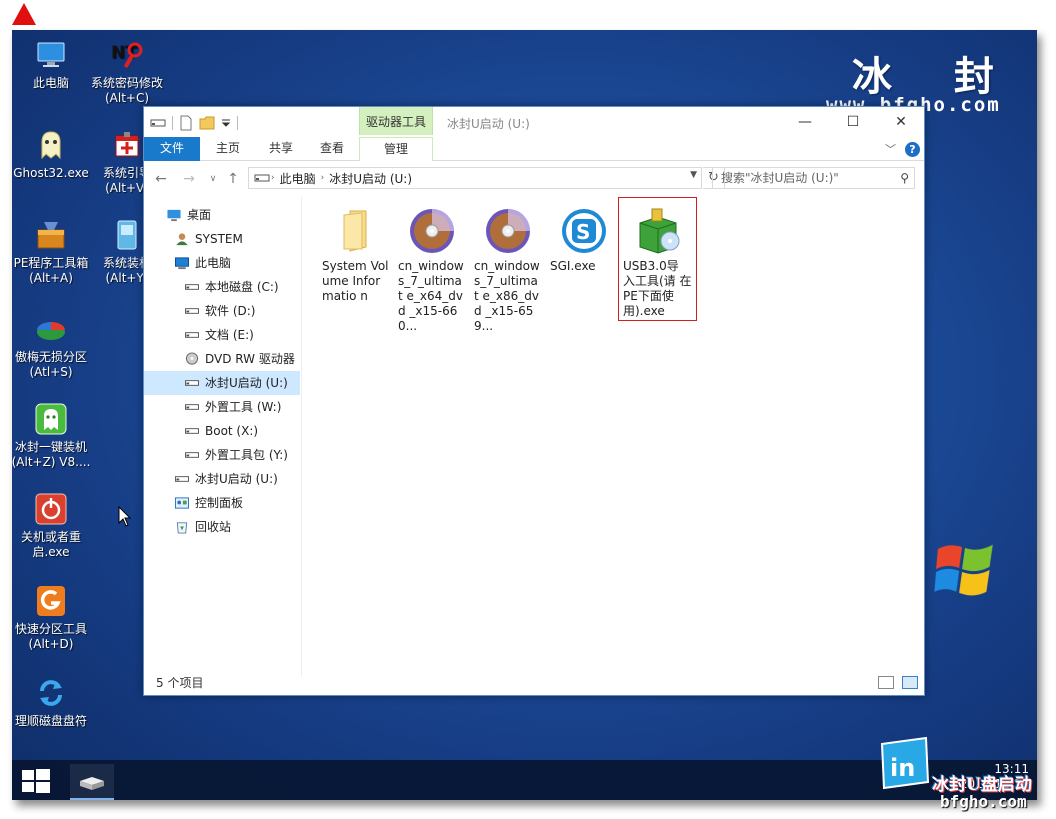  I want to click on desktop-icon-label: 系统密码修改 (Alt+C), so click(126, 90).